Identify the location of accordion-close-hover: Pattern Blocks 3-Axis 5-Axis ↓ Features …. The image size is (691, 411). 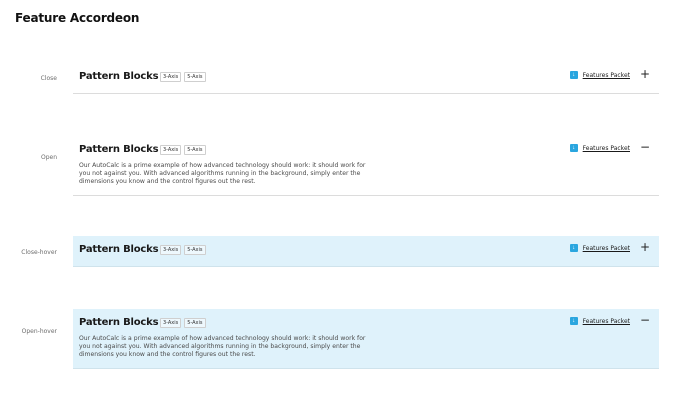
(366, 251).